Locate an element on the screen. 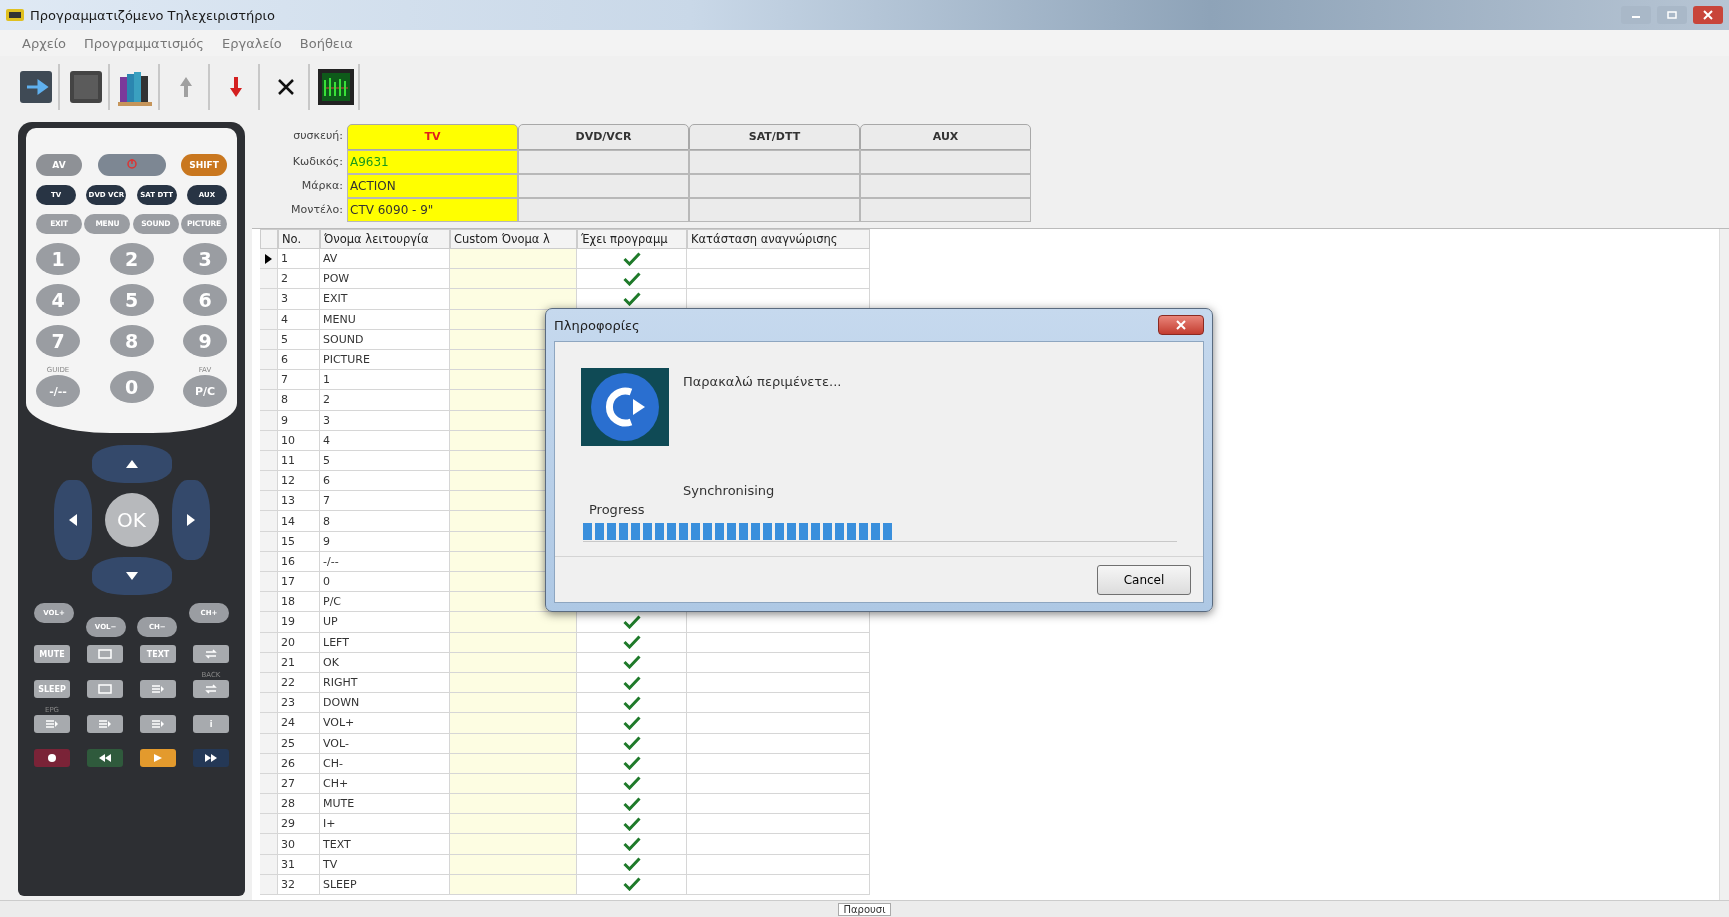 This screenshot has width=1729, height=917. digit-key: 8 is located at coordinates (131, 341).